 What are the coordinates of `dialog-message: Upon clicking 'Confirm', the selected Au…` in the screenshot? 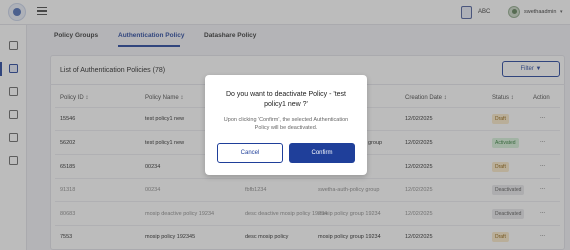 It's located at (286, 124).